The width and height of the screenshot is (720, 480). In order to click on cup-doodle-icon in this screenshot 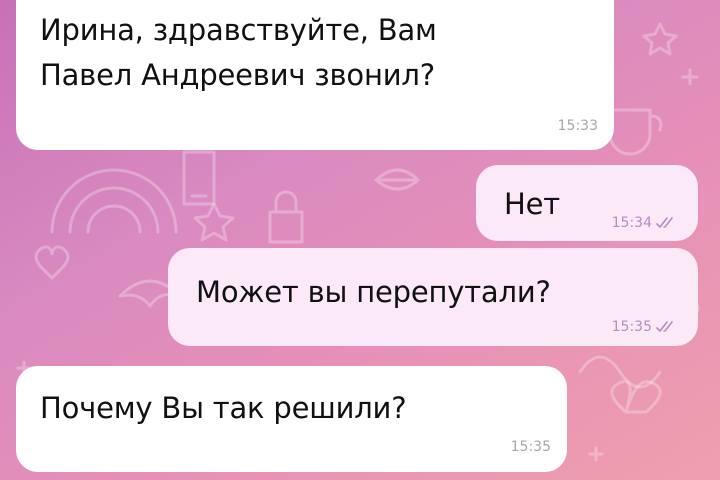, I will do `click(635, 132)`.